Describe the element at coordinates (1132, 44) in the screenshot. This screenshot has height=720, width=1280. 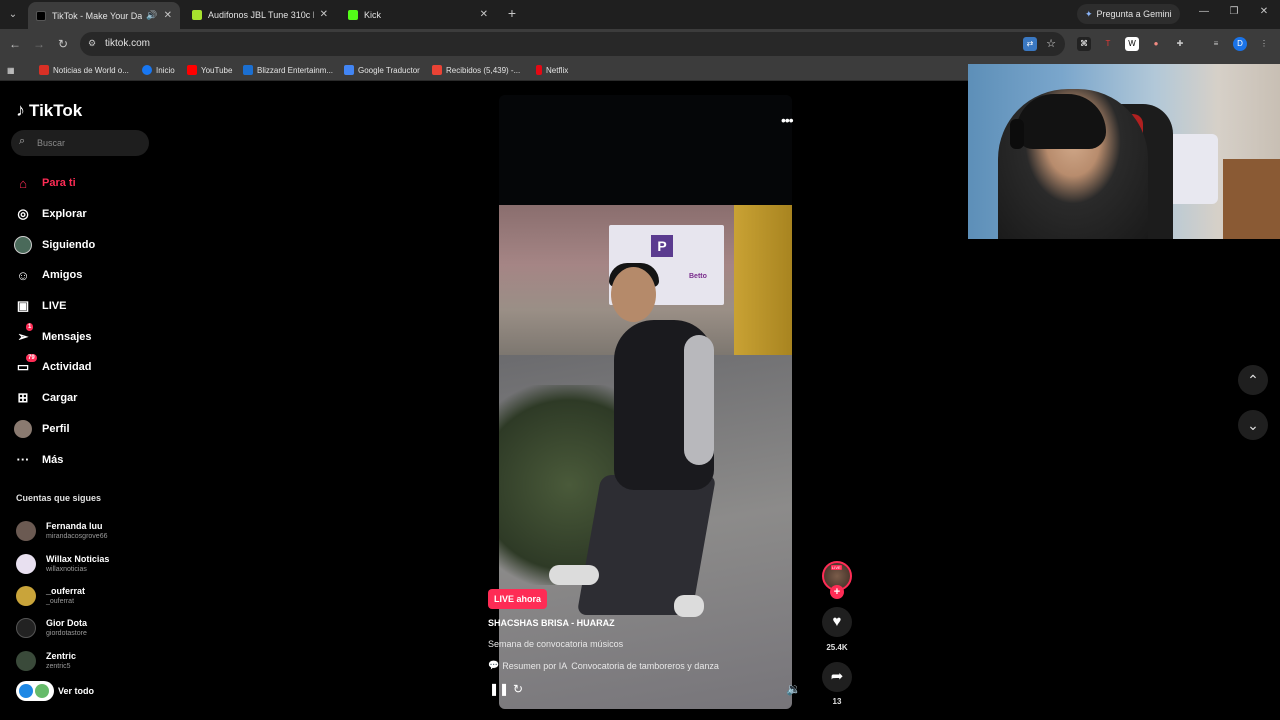
I see `extension-icon: W` at that location.